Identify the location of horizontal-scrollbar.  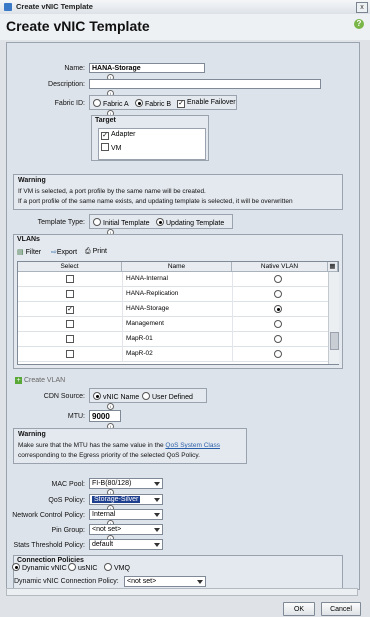
(182, 592).